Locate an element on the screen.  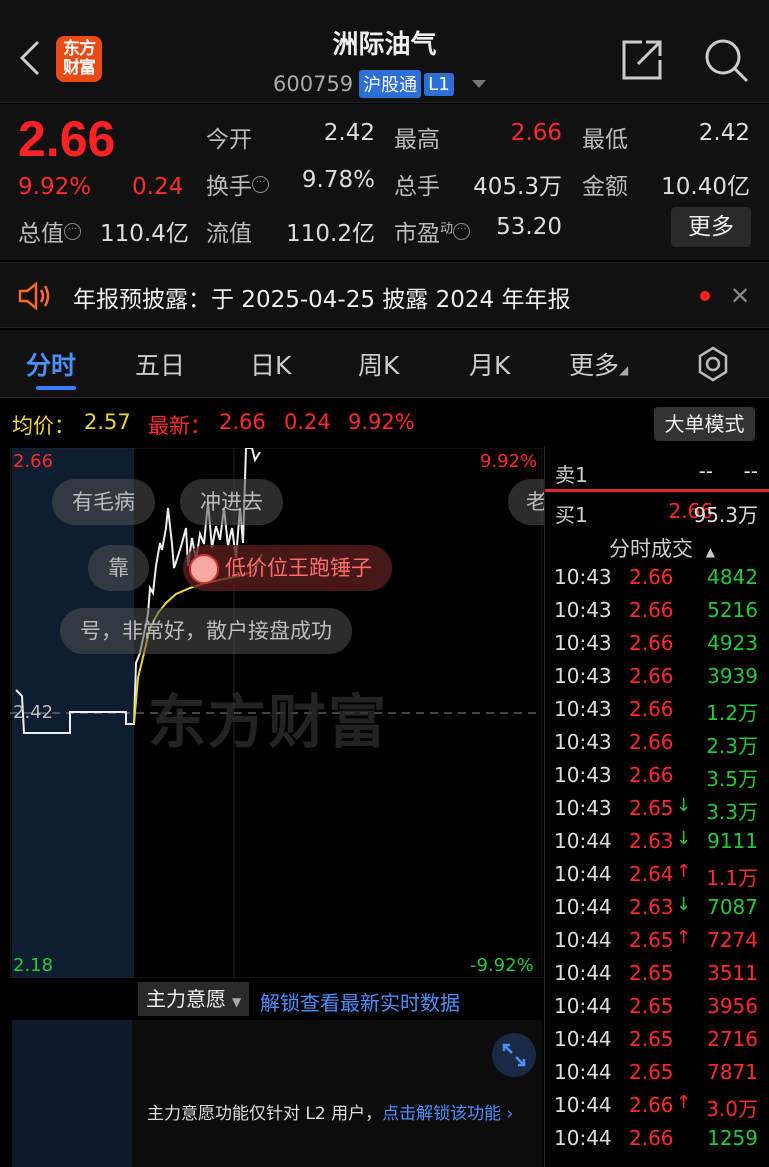
trade-row: 10:43 2.66 2.3万 is located at coordinates (657, 742).